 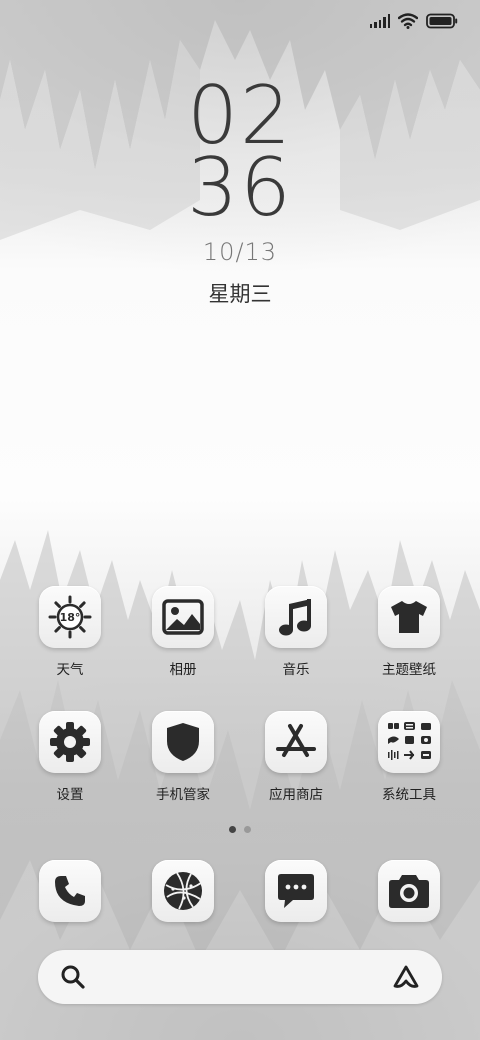 What do you see at coordinates (70, 670) in the screenshot?
I see `app-label-weather: 天气` at bounding box center [70, 670].